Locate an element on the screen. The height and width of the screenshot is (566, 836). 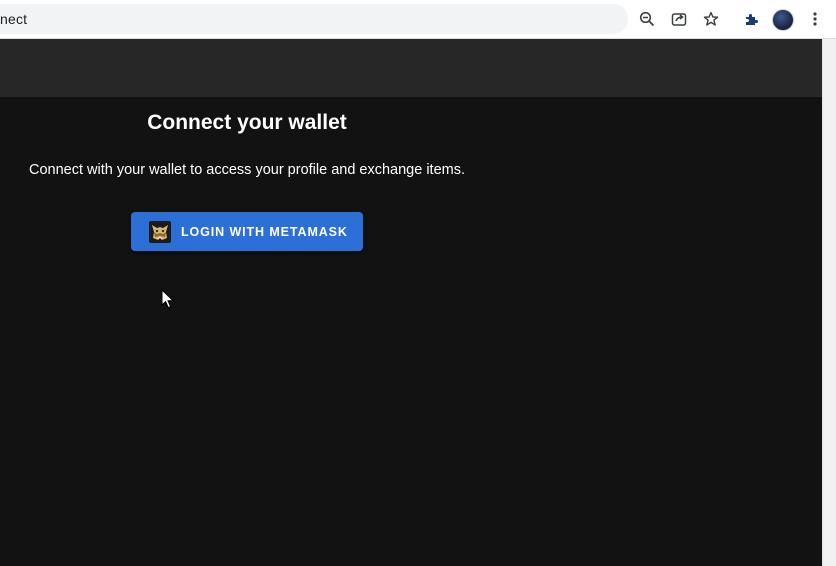
profile-avatar is located at coordinates (783, 20).